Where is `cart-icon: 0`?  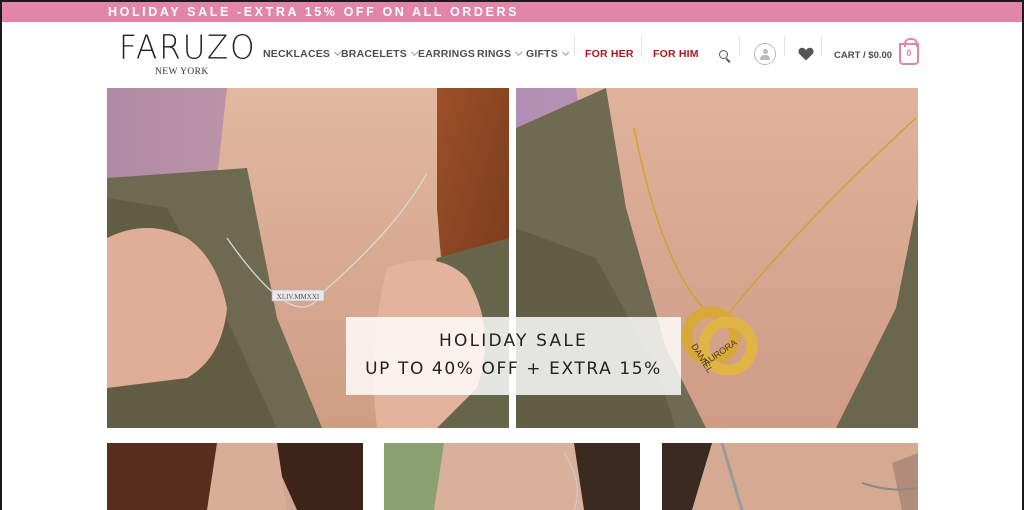 cart-icon: 0 is located at coordinates (909, 51).